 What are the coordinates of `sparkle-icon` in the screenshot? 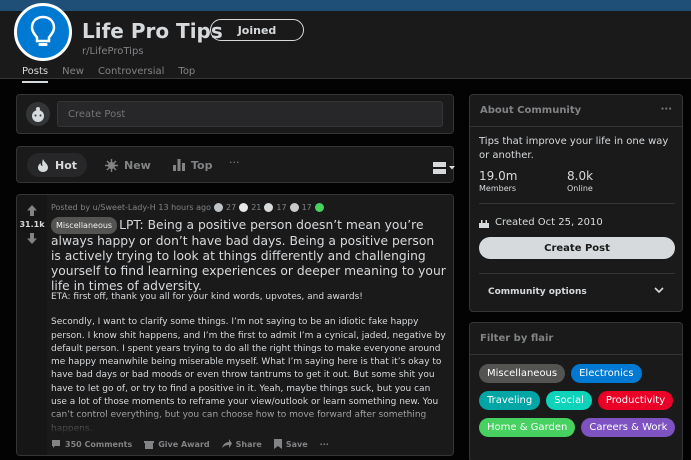 It's located at (111, 165).